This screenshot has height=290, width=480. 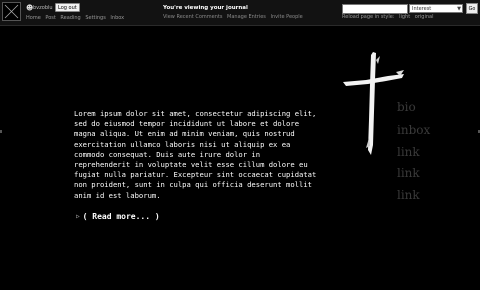 What do you see at coordinates (33, 18) in the screenshot?
I see `nav-link-home: Home` at bounding box center [33, 18].